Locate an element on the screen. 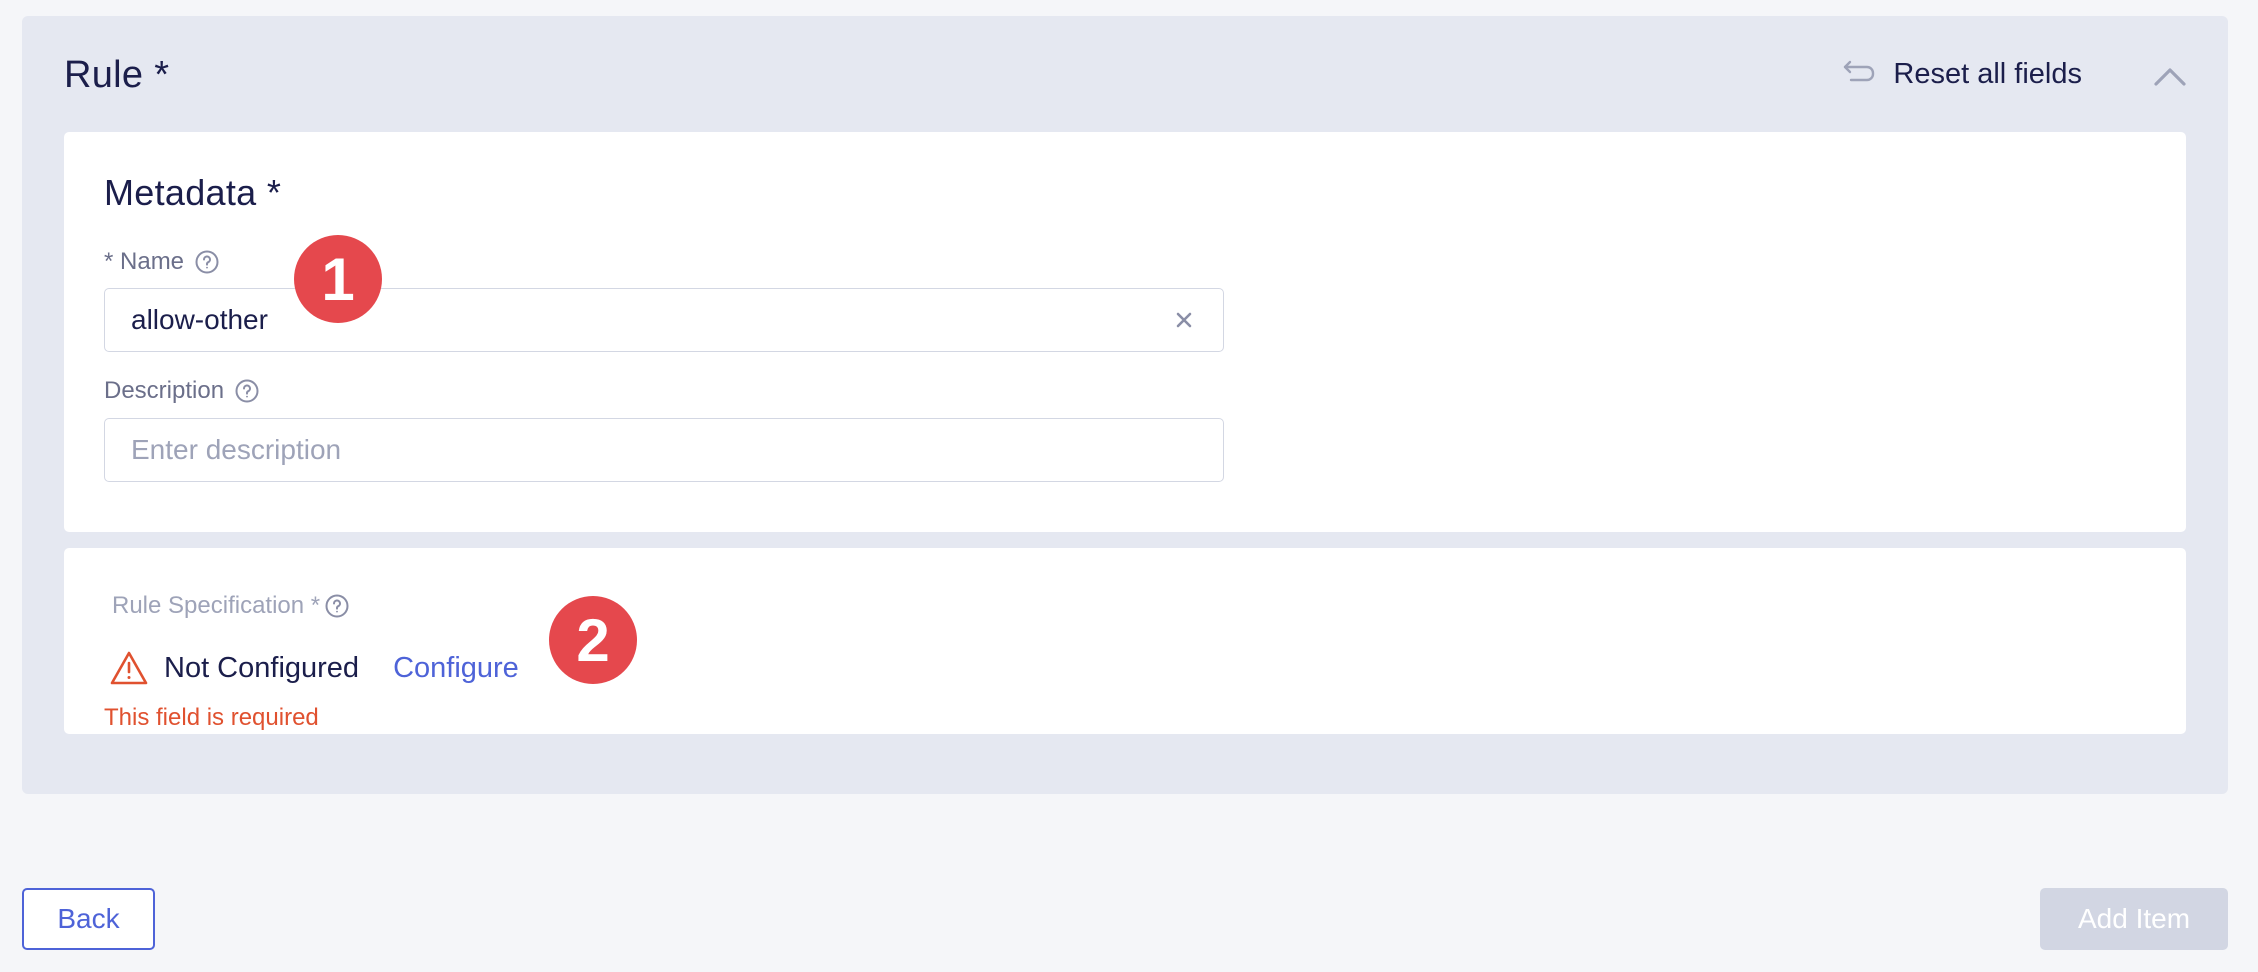  description-field-label: Description is located at coordinates (182, 391).